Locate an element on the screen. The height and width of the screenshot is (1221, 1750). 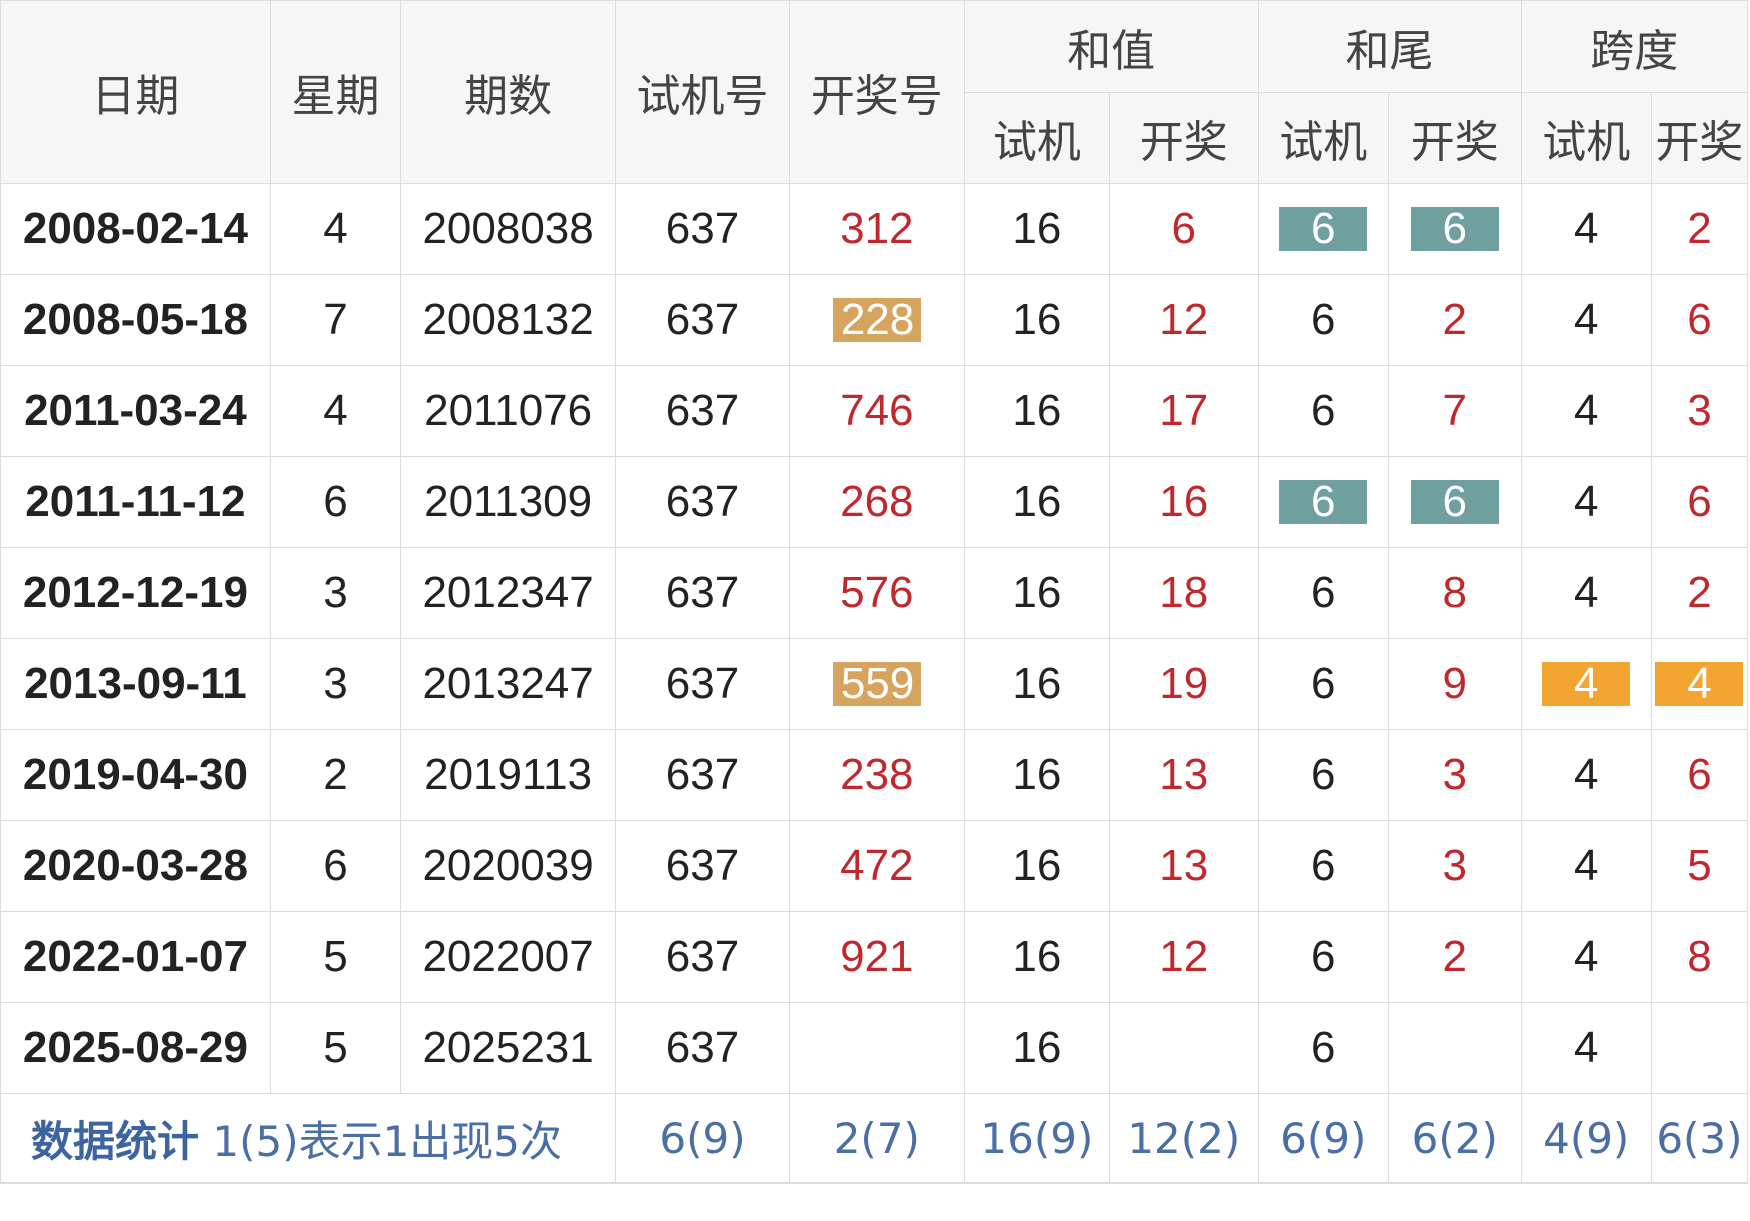
cell-weekday: 2 is located at coordinates (335, 775).